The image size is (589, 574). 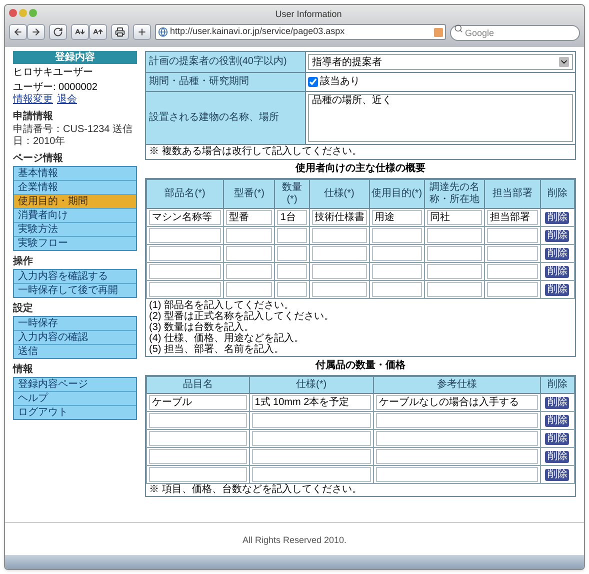 What do you see at coordinates (75, 216) in the screenshot?
I see `sidebar-item: 消費者向け` at bounding box center [75, 216].